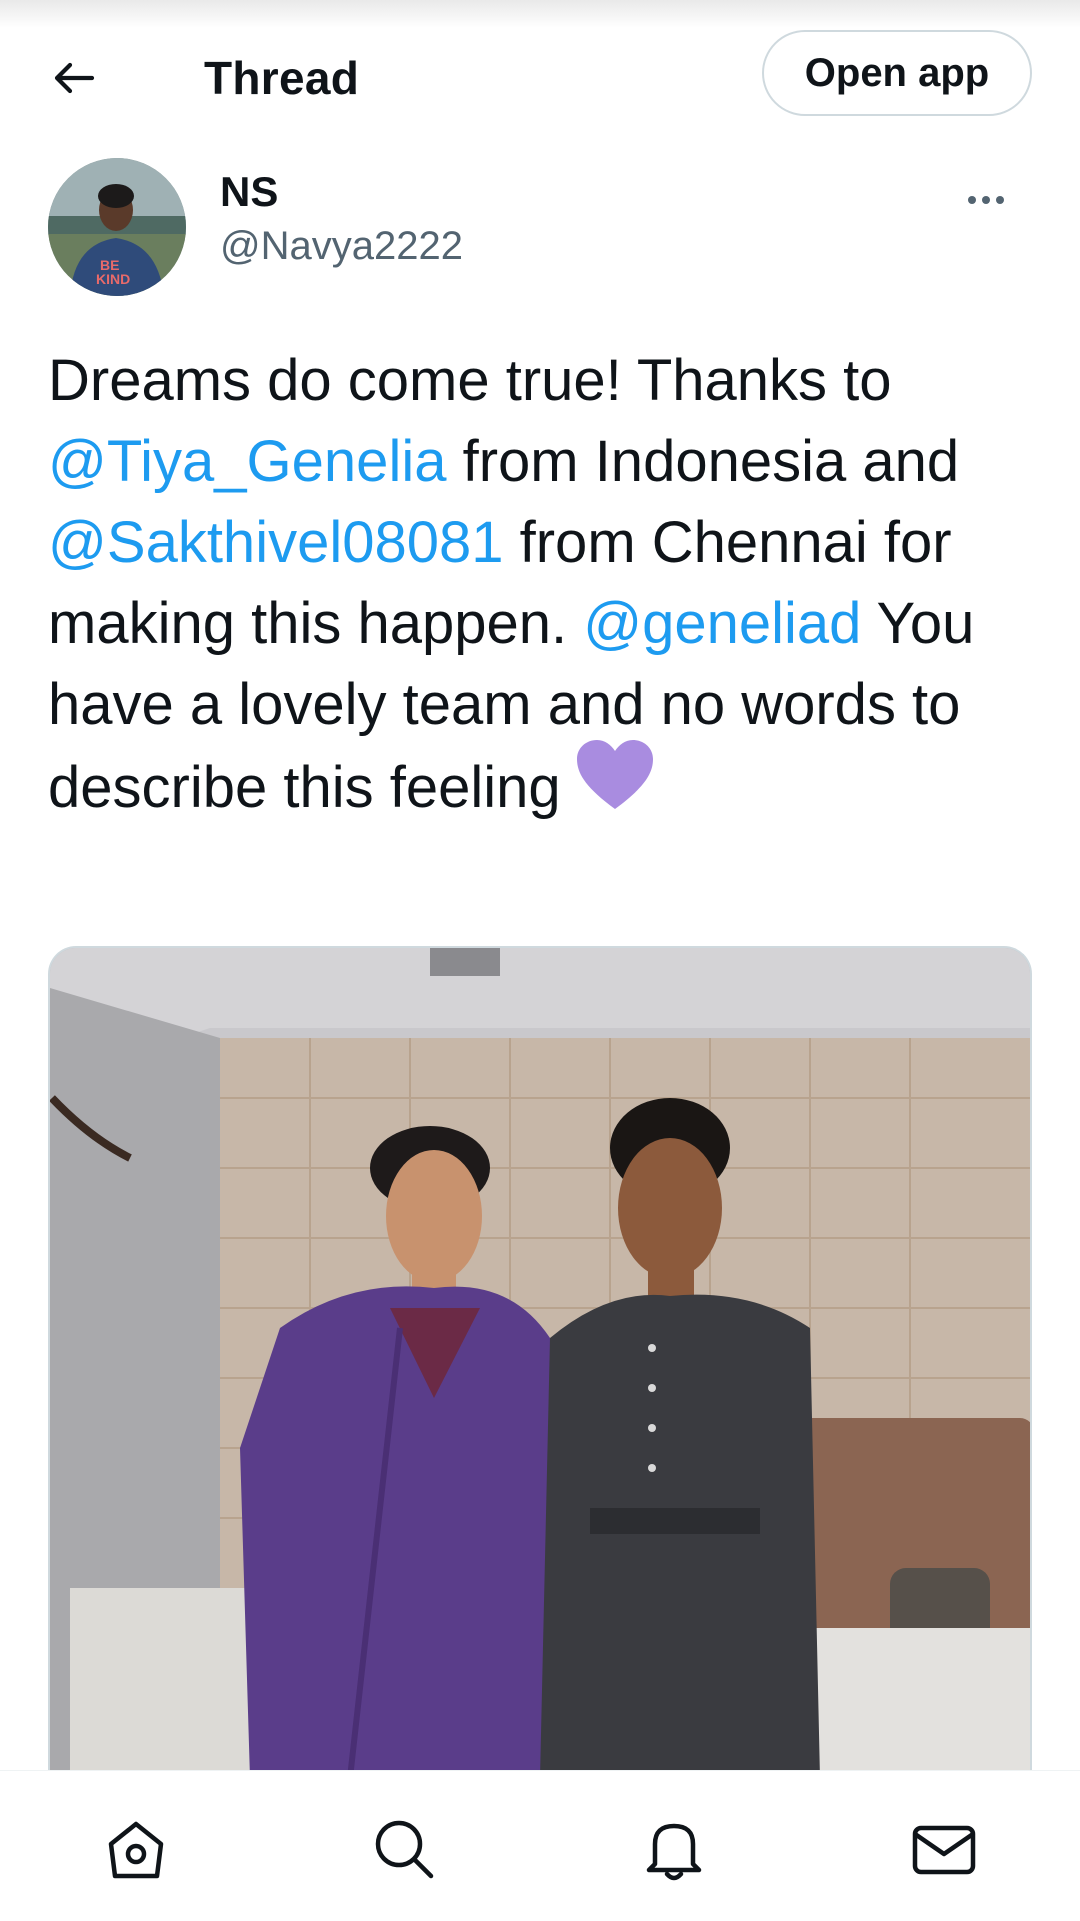  I want to click on open-app-button: Open app, so click(897, 73).